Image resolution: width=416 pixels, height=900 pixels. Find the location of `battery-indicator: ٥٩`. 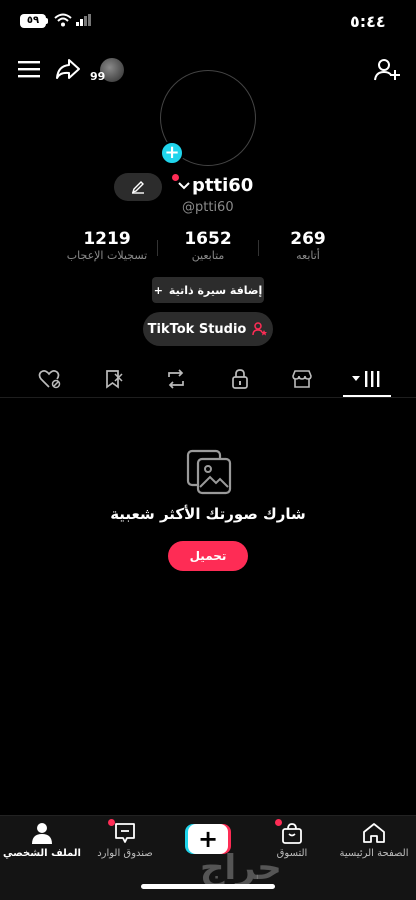

battery-indicator: ٥٩ is located at coordinates (33, 21).